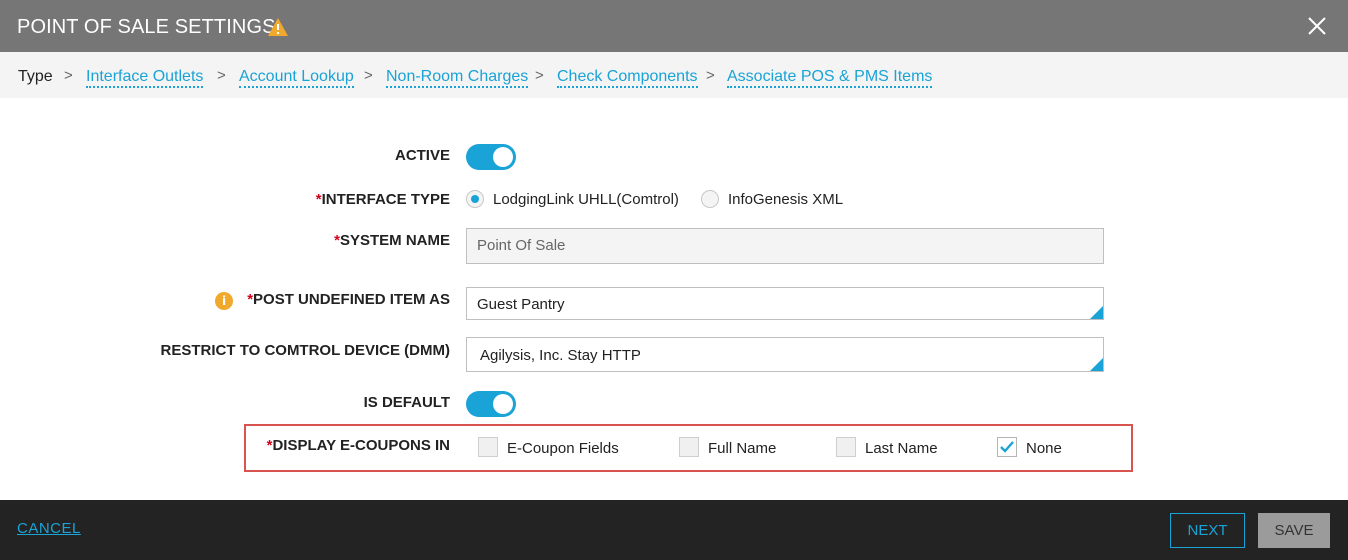  Describe the element at coordinates (710, 199) in the screenshot. I see `radio-infogenesis` at that location.